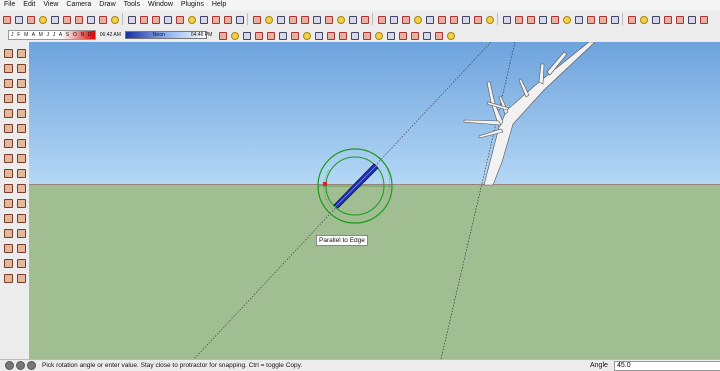 The image size is (720, 371). What do you see at coordinates (21, 248) in the screenshot?
I see `previous-view-icon` at bounding box center [21, 248].